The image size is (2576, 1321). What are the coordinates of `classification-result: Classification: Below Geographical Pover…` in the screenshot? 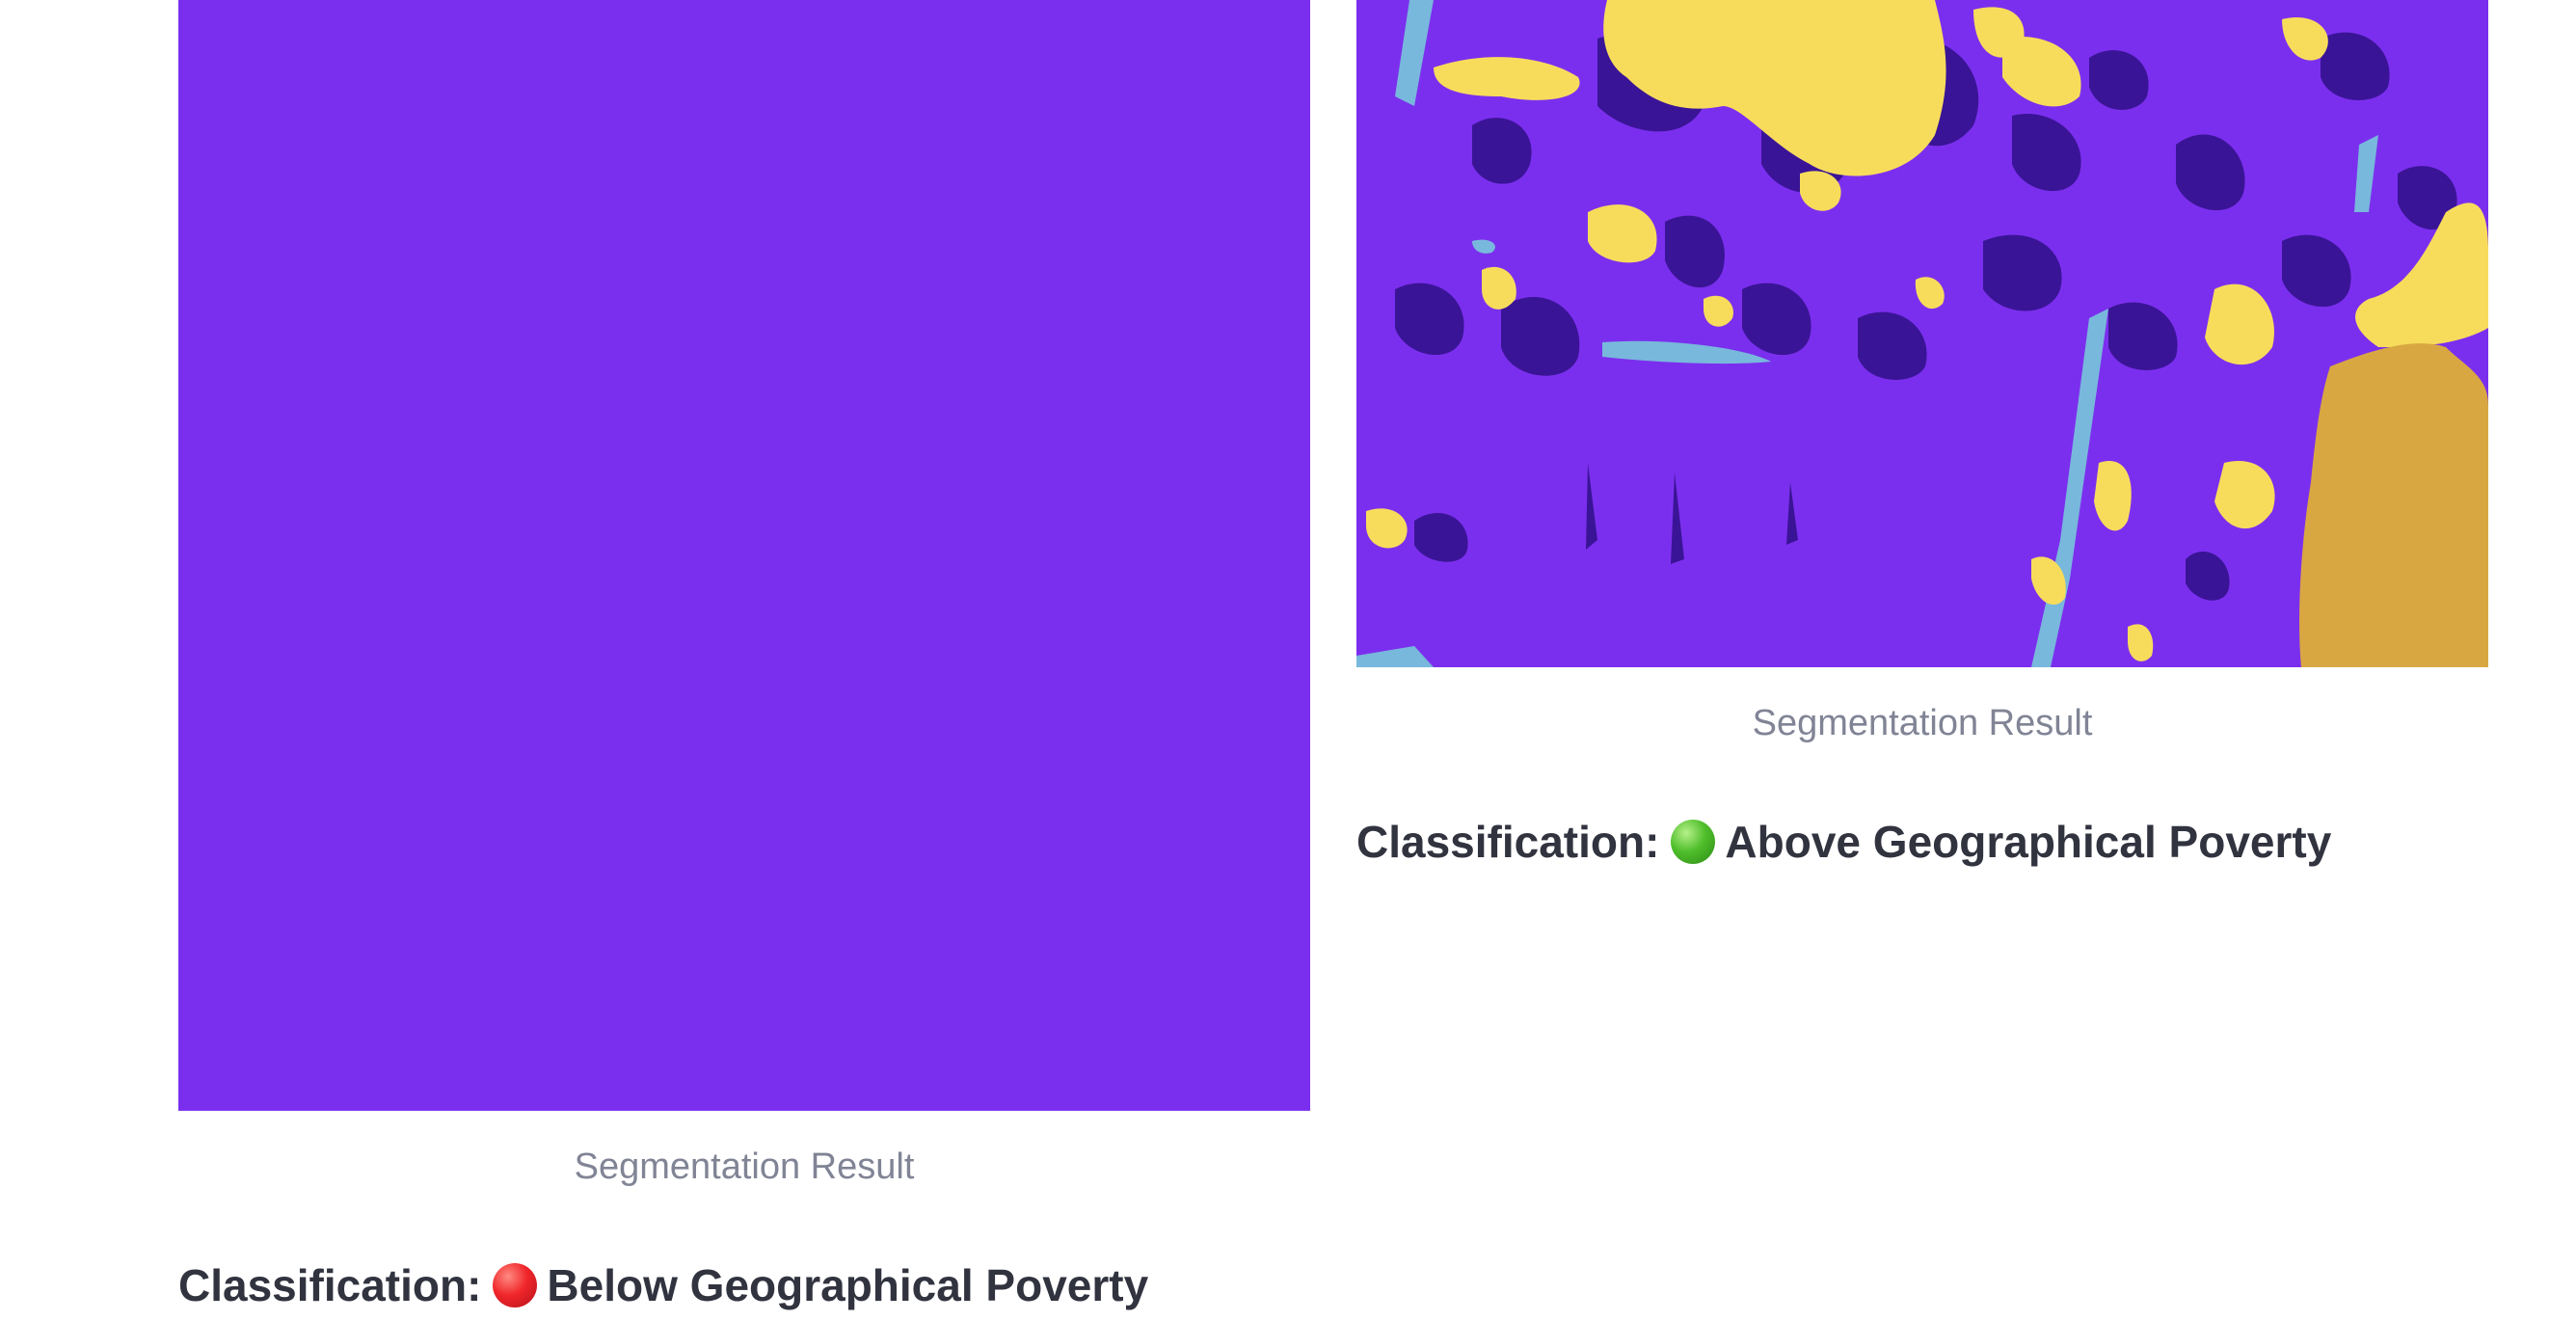 It's located at (744, 1285).